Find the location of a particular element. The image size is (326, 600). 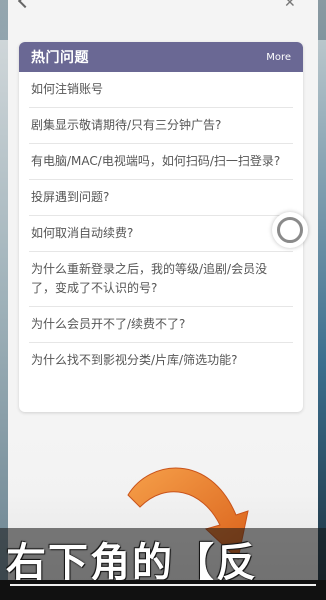

faq-item-missing-categories: 为什么找不到影视分类/片库/筛选功能? is located at coordinates (161, 360).